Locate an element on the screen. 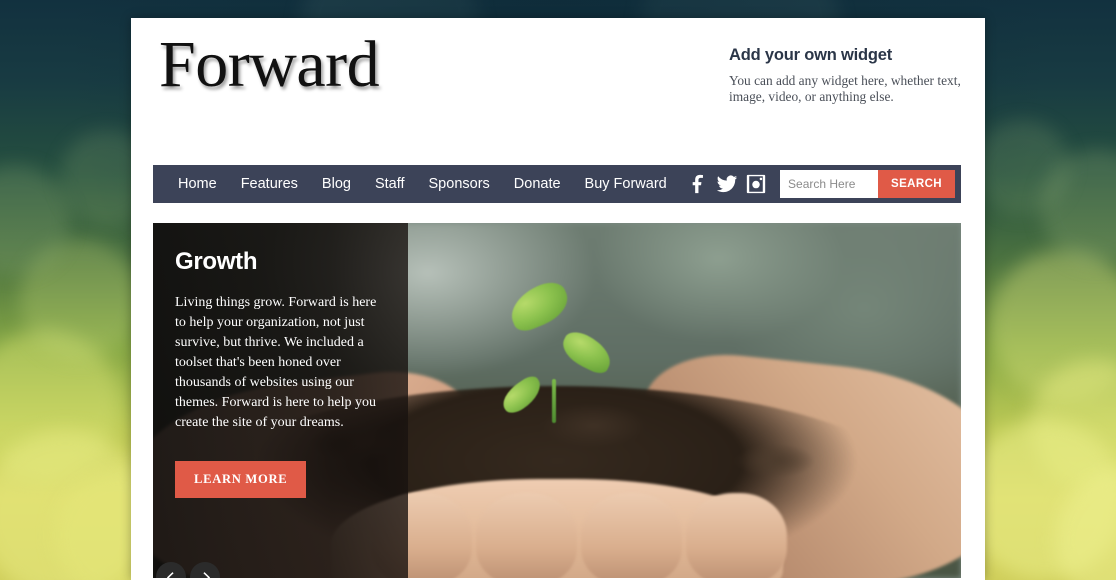 Image resolution: width=1116 pixels, height=580 pixels. facebook-icon is located at coordinates (698, 184).